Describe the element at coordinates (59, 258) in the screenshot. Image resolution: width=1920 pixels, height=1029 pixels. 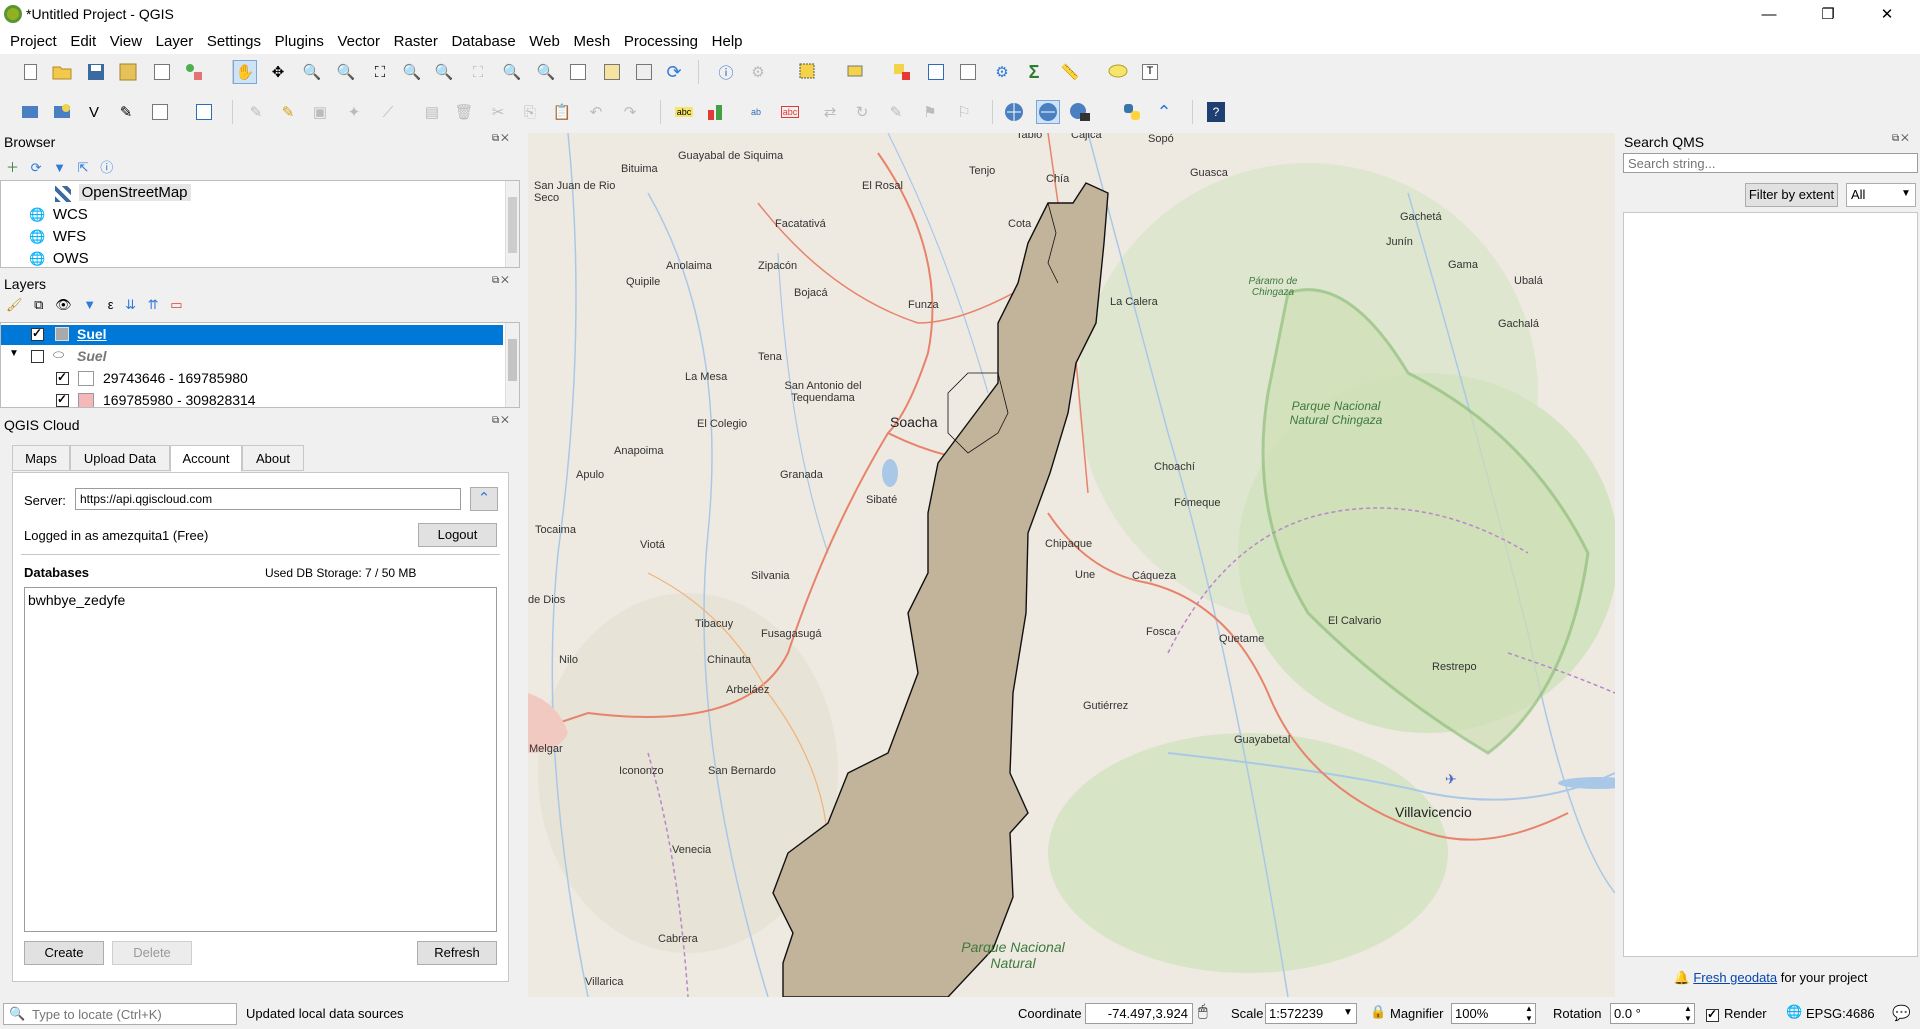
I see `tree-item-ows: 🌐 OWS` at that location.